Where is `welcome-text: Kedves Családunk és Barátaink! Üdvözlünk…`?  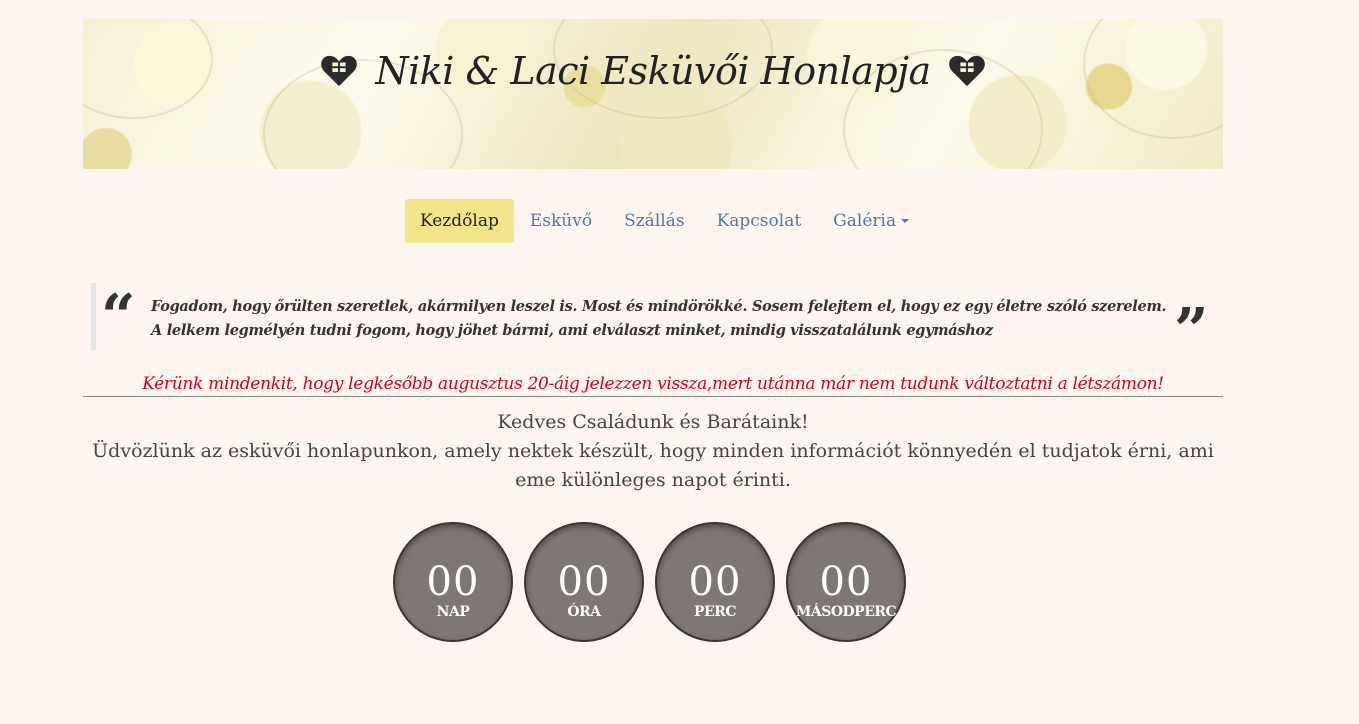 welcome-text: Kedves Családunk és Barátaink! Üdvözlünk… is located at coordinates (653, 451).